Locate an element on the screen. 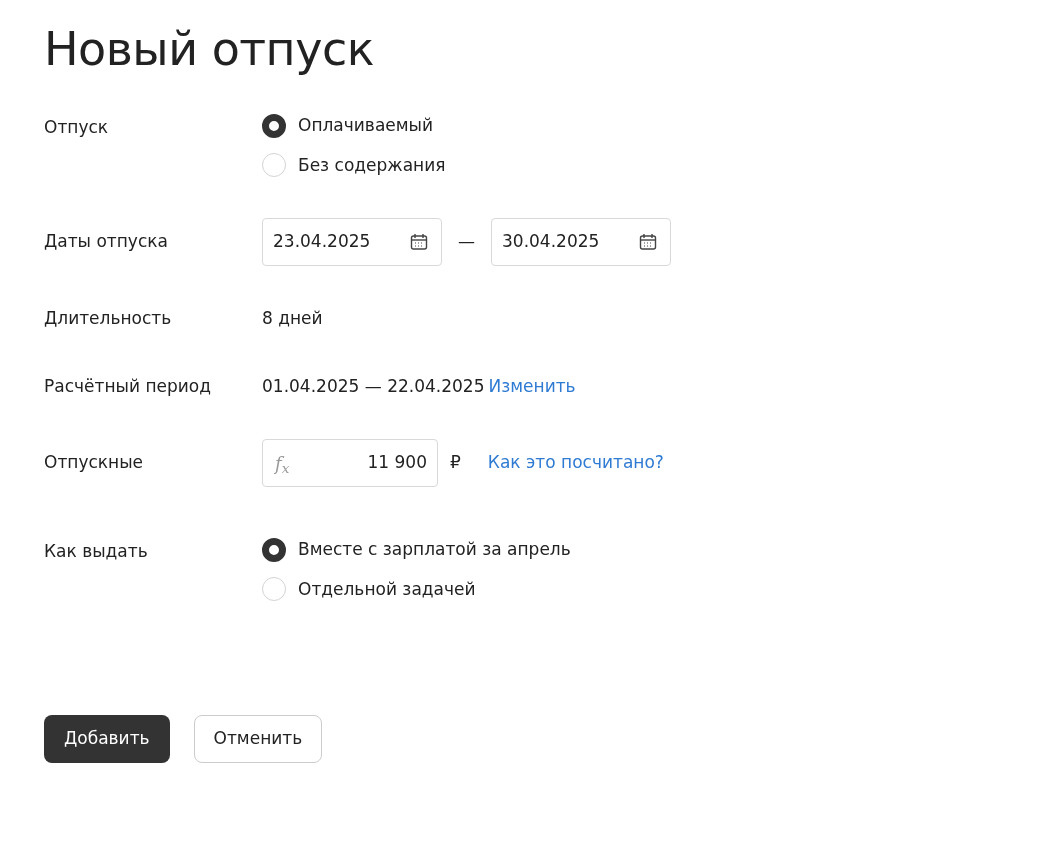  field-label: Длительность is located at coordinates (108, 319).